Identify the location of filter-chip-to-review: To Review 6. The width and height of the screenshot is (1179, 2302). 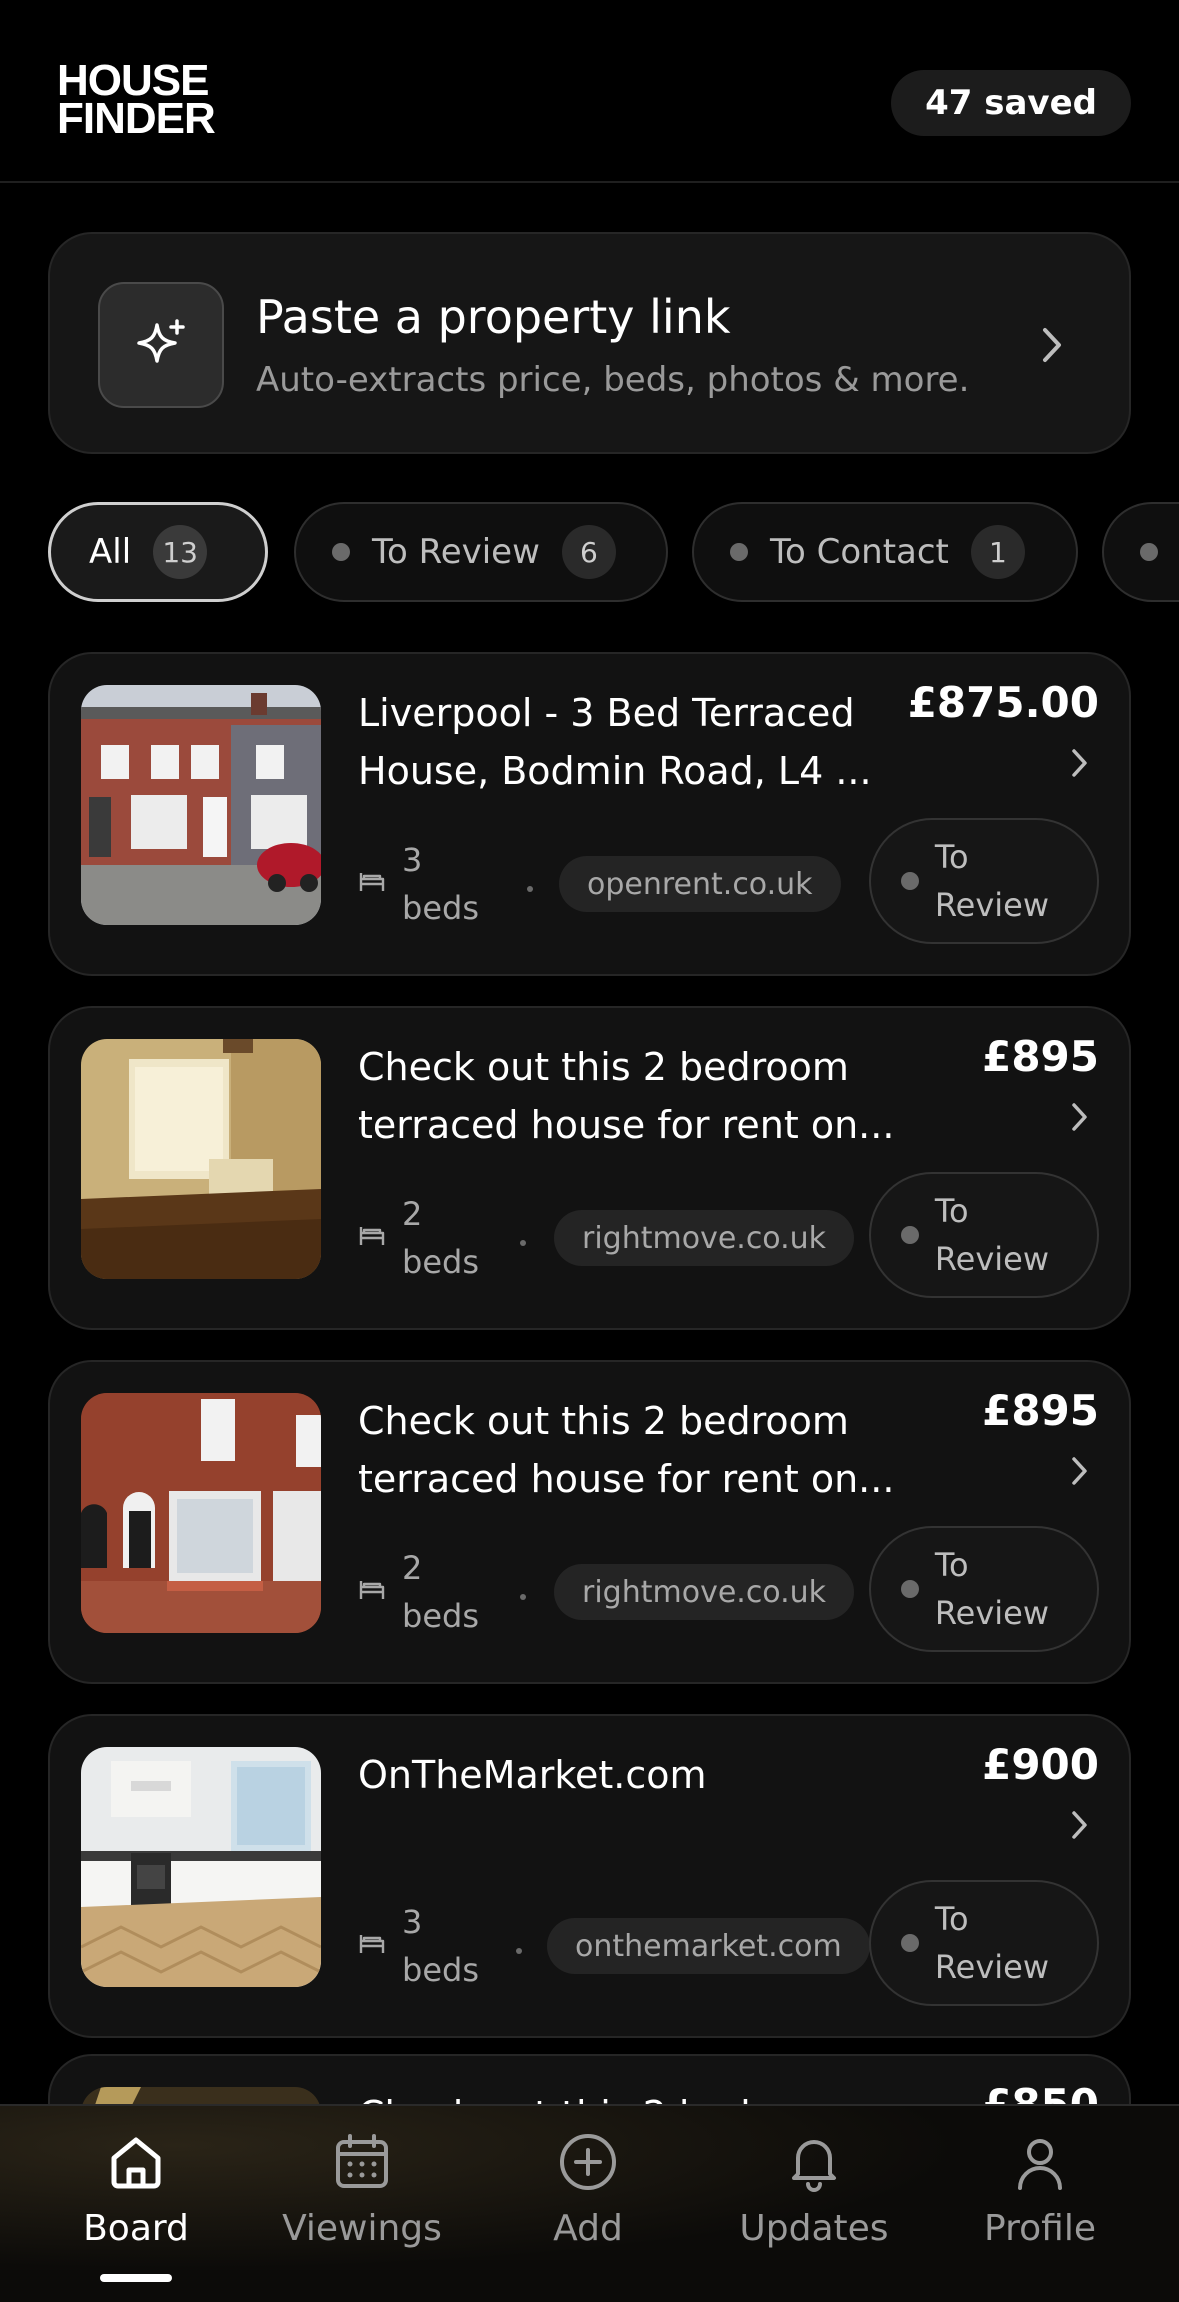
(481, 552).